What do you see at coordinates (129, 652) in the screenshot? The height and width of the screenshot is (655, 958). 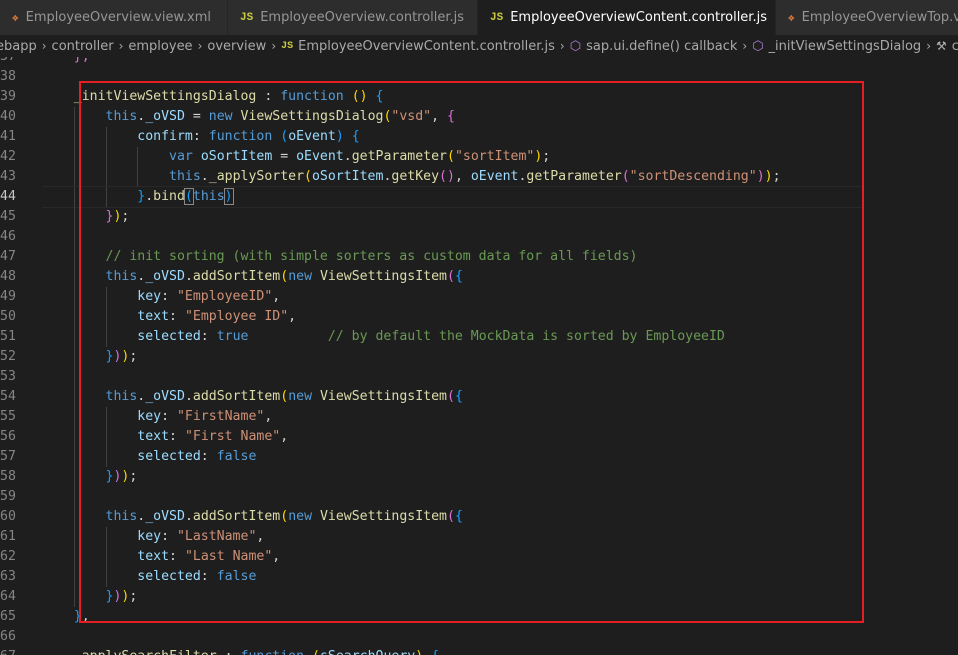 I see `code-token: _applySearchFilter` at bounding box center [129, 652].